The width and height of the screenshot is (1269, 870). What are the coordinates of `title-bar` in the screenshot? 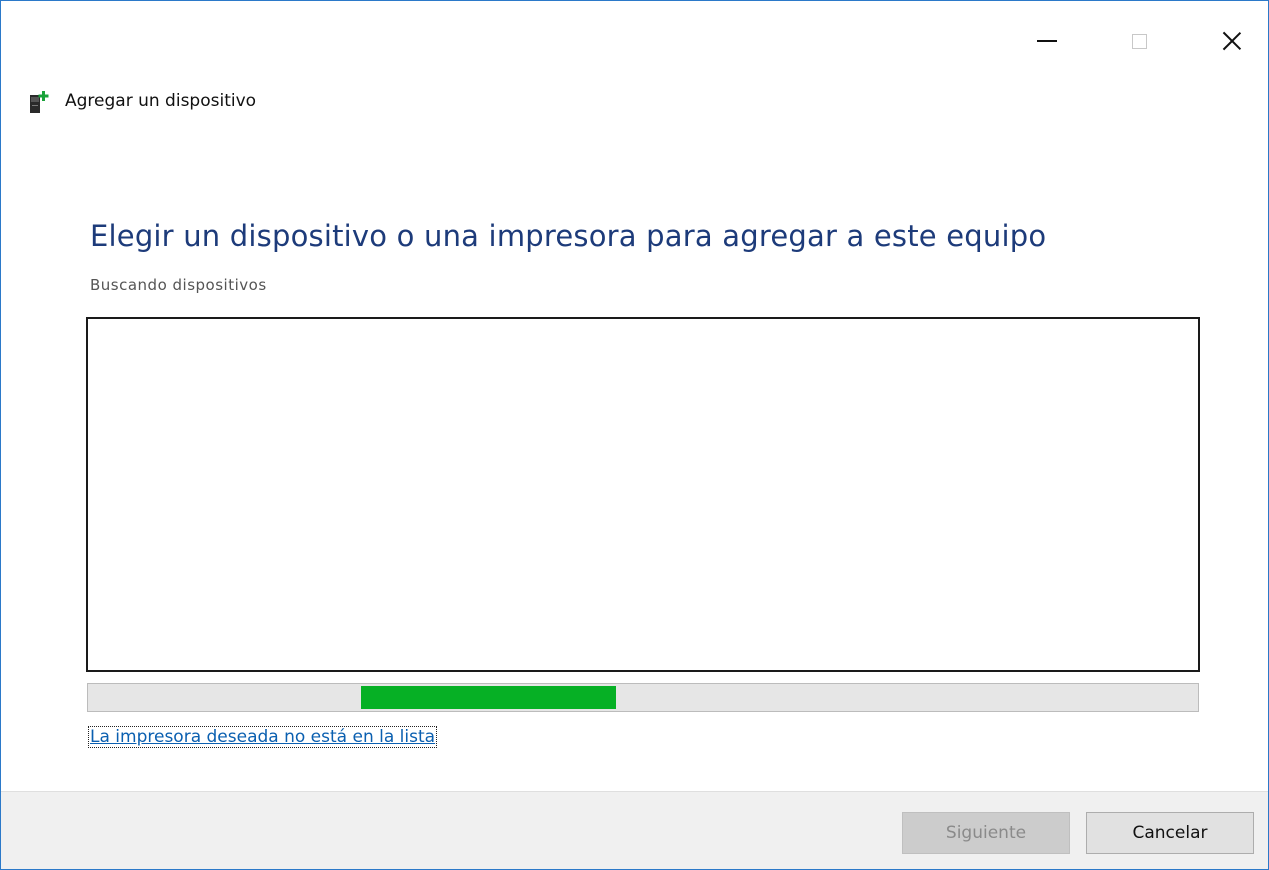 It's located at (634, 41).